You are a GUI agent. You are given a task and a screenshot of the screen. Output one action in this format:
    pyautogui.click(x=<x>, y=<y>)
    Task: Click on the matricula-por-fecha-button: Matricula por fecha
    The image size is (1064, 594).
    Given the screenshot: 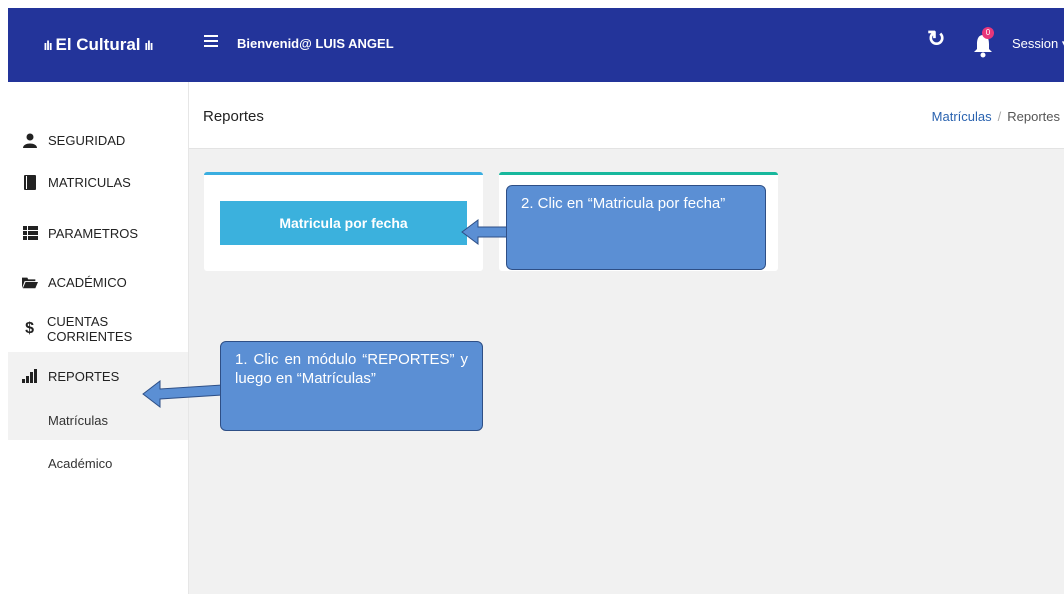 What is the action you would take?
    pyautogui.click(x=343, y=223)
    